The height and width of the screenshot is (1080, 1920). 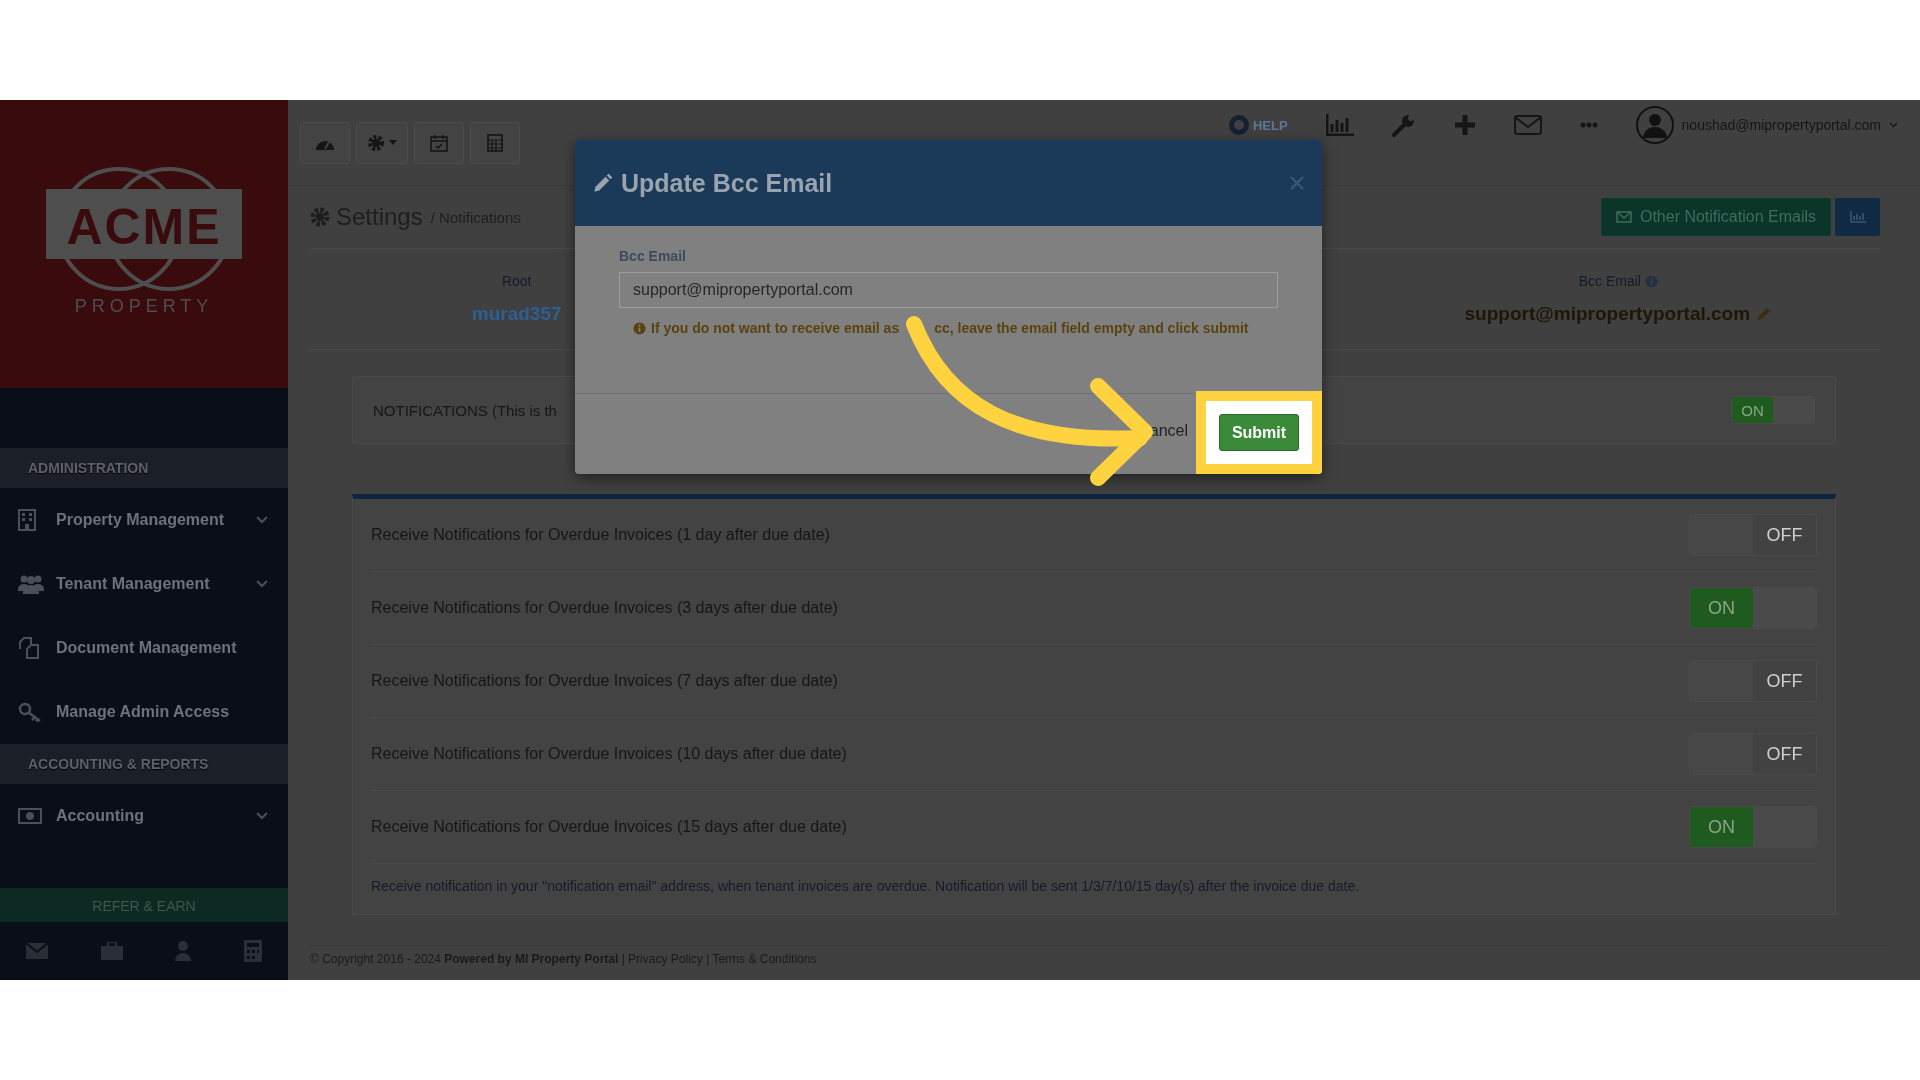 What do you see at coordinates (325, 142) in the screenshot?
I see `dashboard-button` at bounding box center [325, 142].